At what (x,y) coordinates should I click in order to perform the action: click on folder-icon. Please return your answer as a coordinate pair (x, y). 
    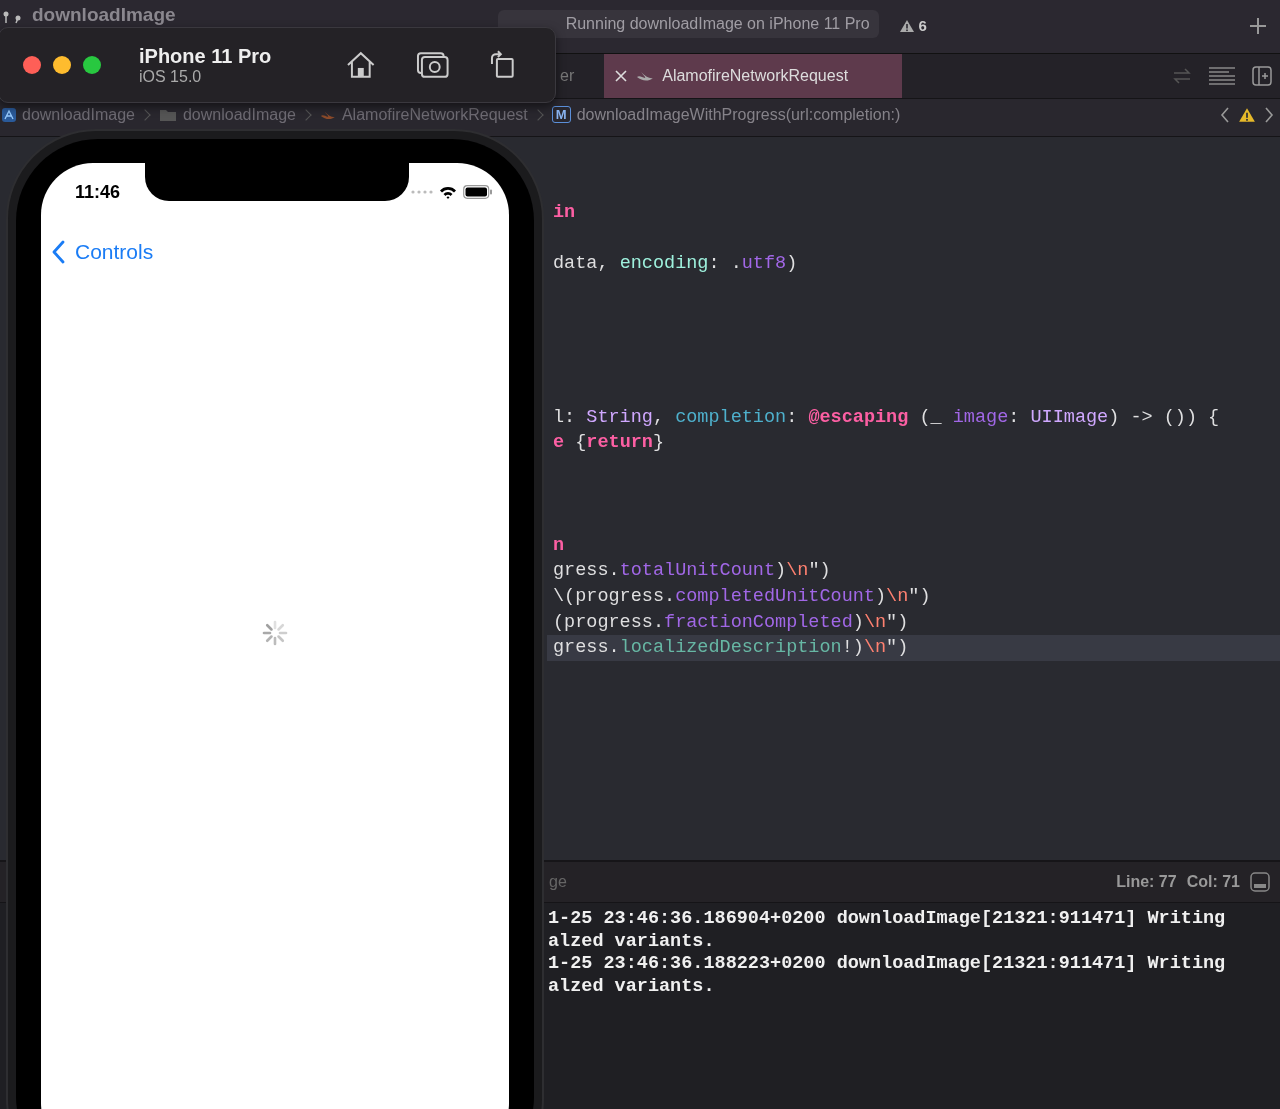
    Looking at the image, I should click on (167, 114).